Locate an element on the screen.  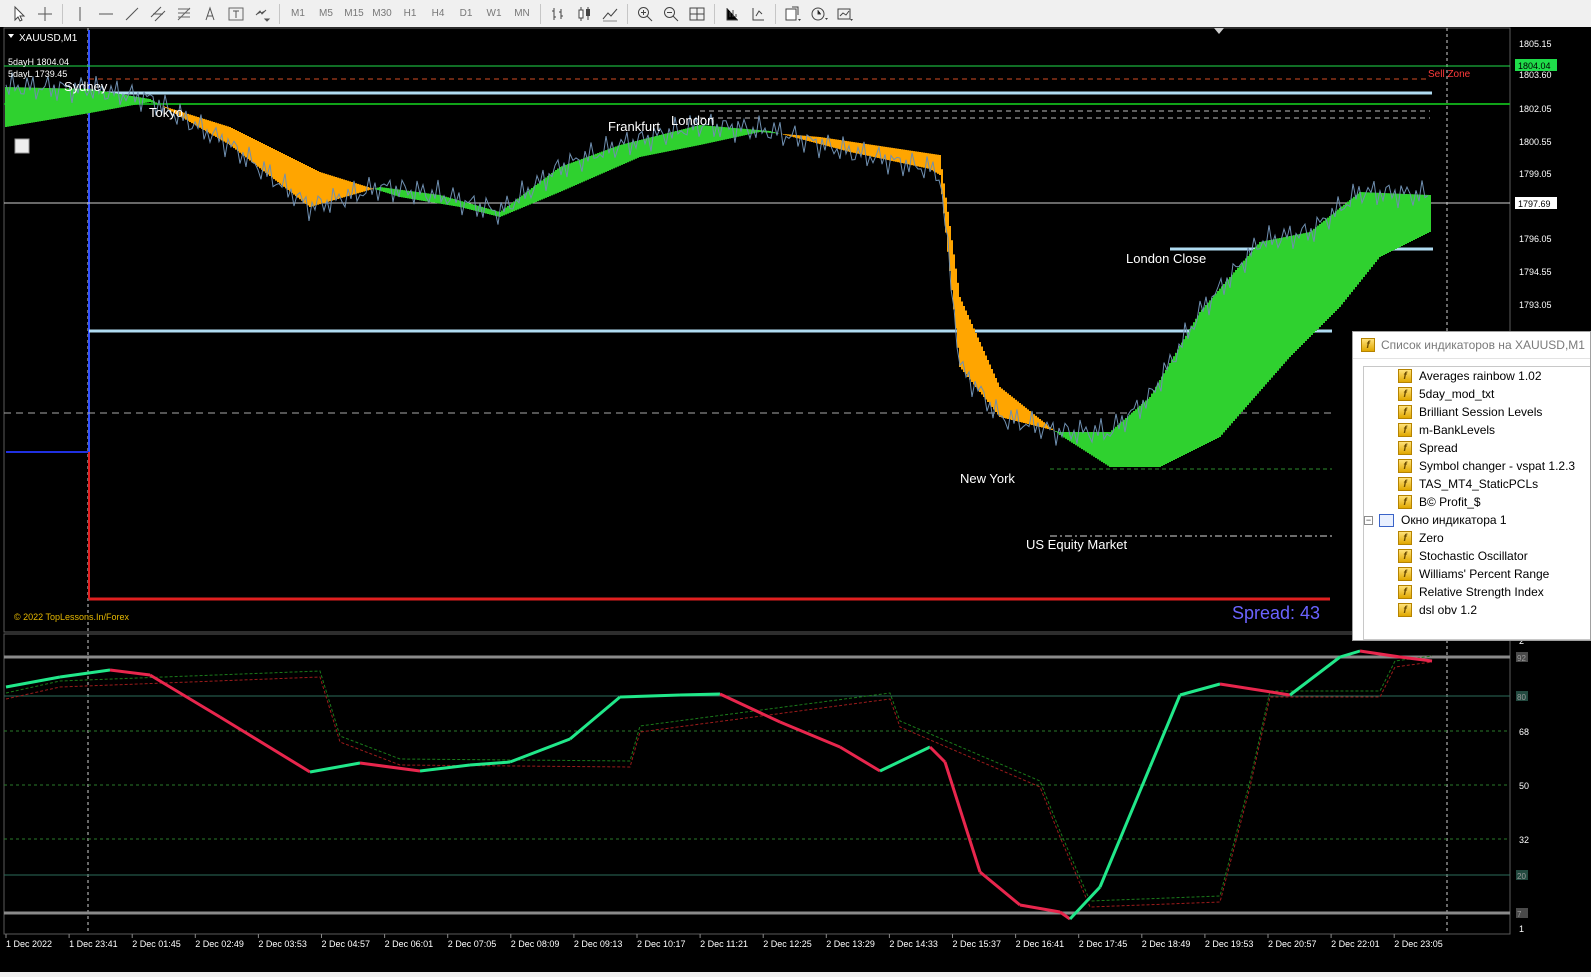
indicators-dropdown-icon is located at coordinates (793, 14).